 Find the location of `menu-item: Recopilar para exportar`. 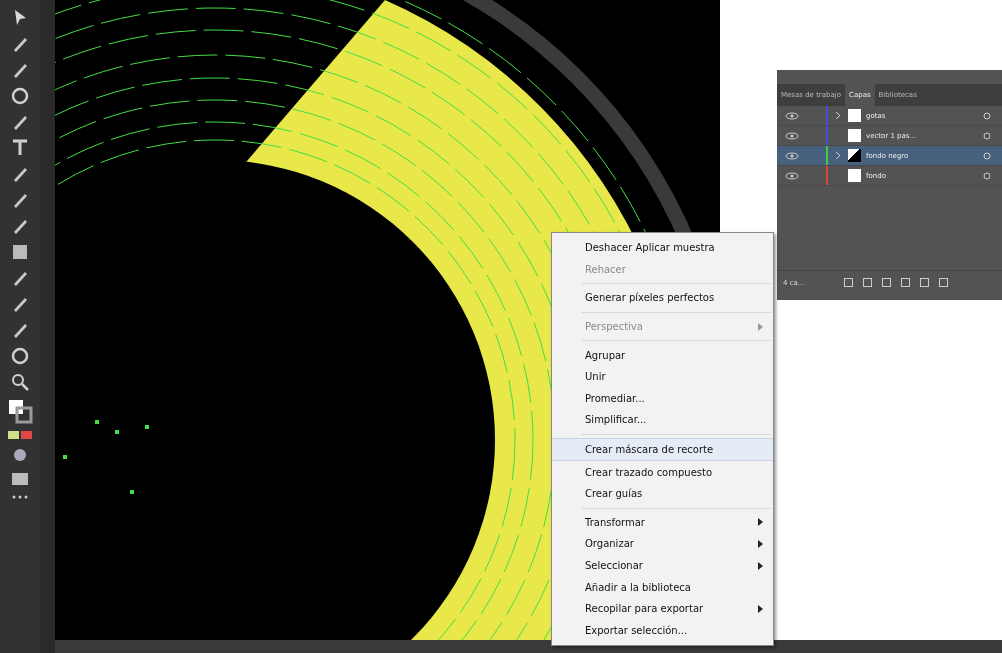

menu-item: Recopilar para exportar is located at coordinates (662, 608).